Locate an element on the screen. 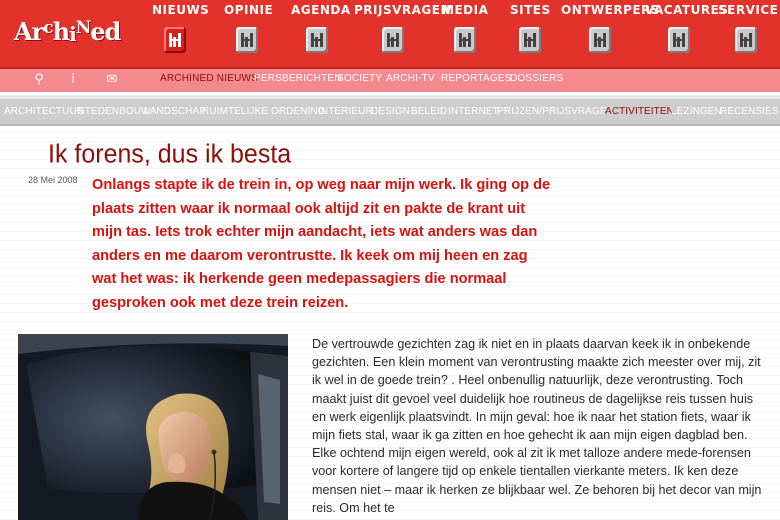  main-nav-label: AGENDA is located at coordinates (321, 10).